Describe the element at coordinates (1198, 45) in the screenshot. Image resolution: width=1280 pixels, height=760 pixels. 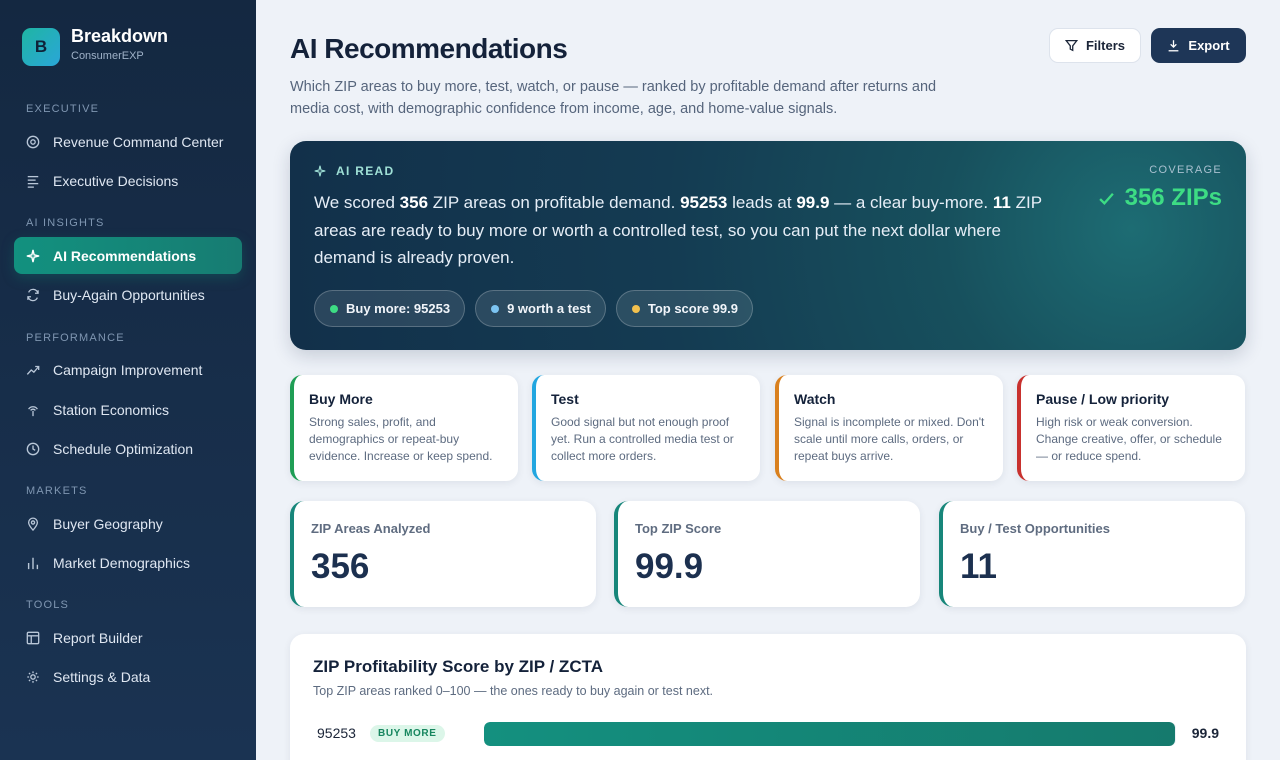
I see `export-button: Export` at that location.